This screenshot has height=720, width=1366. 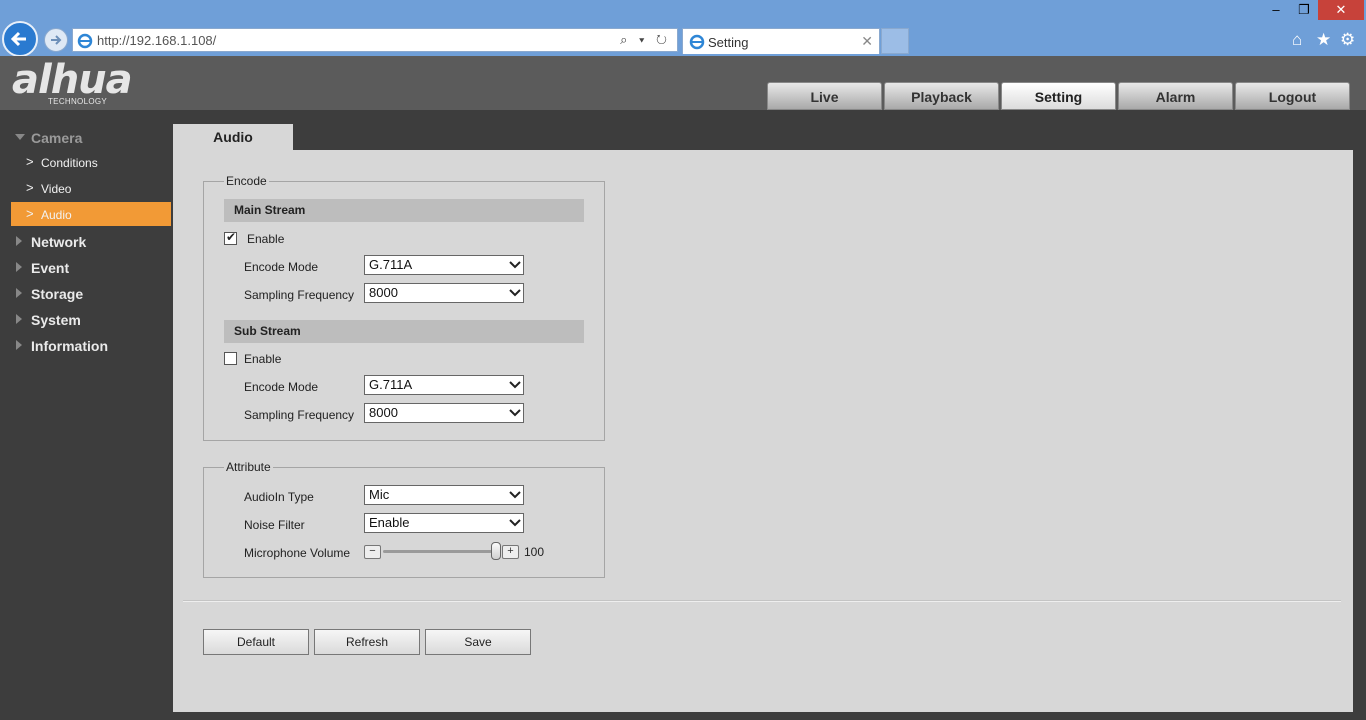 I want to click on volume-slider-track, so click(x=442, y=551).